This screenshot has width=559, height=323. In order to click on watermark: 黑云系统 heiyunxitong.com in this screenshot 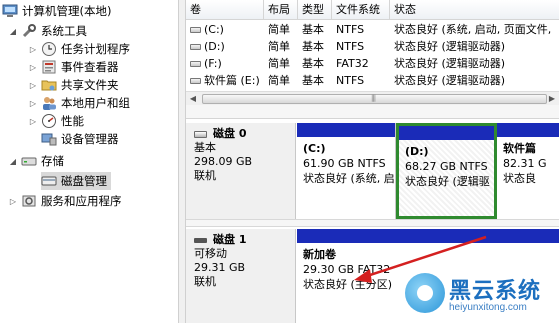, I will do `click(480, 295)`.